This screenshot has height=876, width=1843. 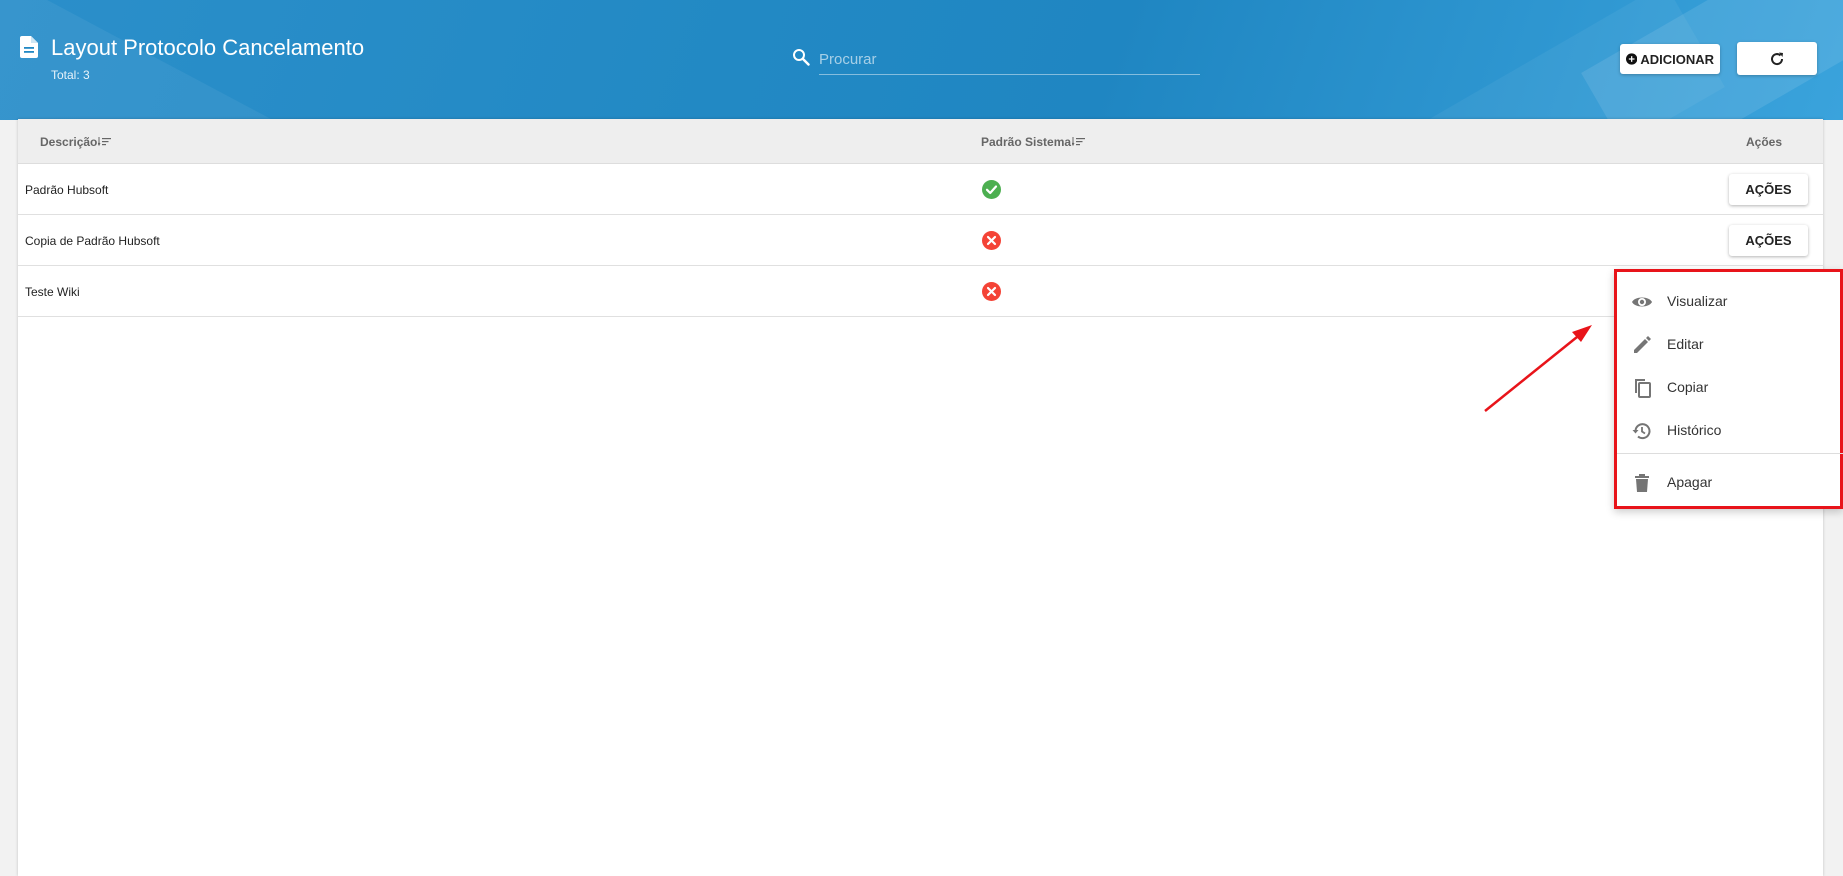 I want to click on menu-item-editar: Editar, so click(x=1730, y=344).